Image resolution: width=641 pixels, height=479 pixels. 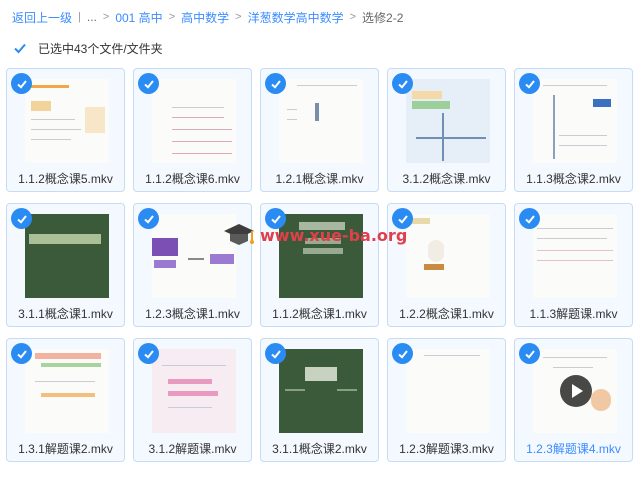 I want to click on file-name: 1.1.2概念课1.mkv, so click(x=319, y=313).